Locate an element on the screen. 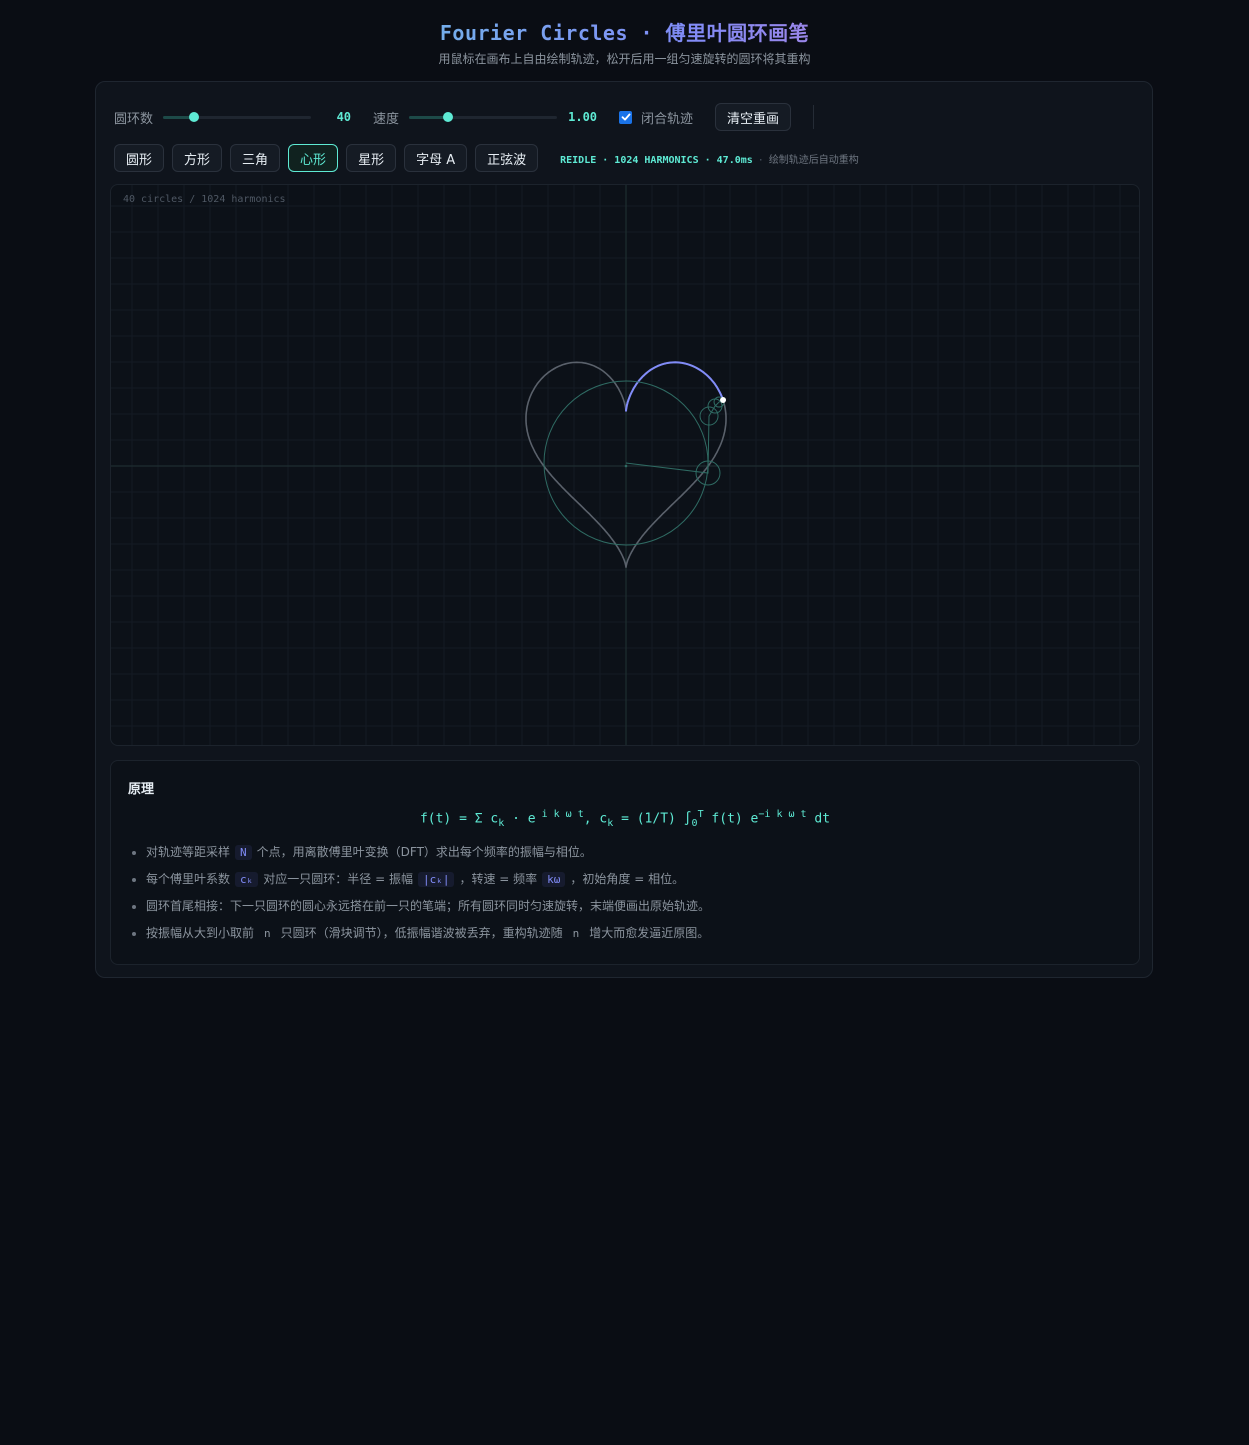 The image size is (1249, 1445). status-main: REIDLE · 1024 HARMONICS · 47.0ms is located at coordinates (656, 160).